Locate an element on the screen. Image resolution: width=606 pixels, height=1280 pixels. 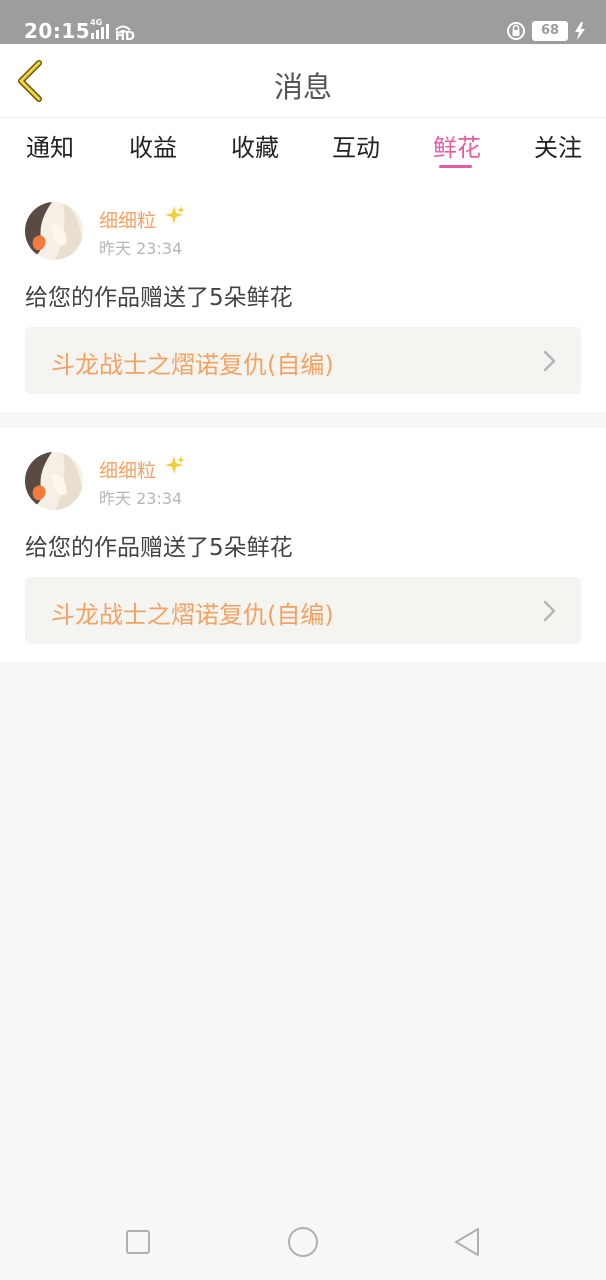
tab-earnings: 收益 is located at coordinates (153, 150).